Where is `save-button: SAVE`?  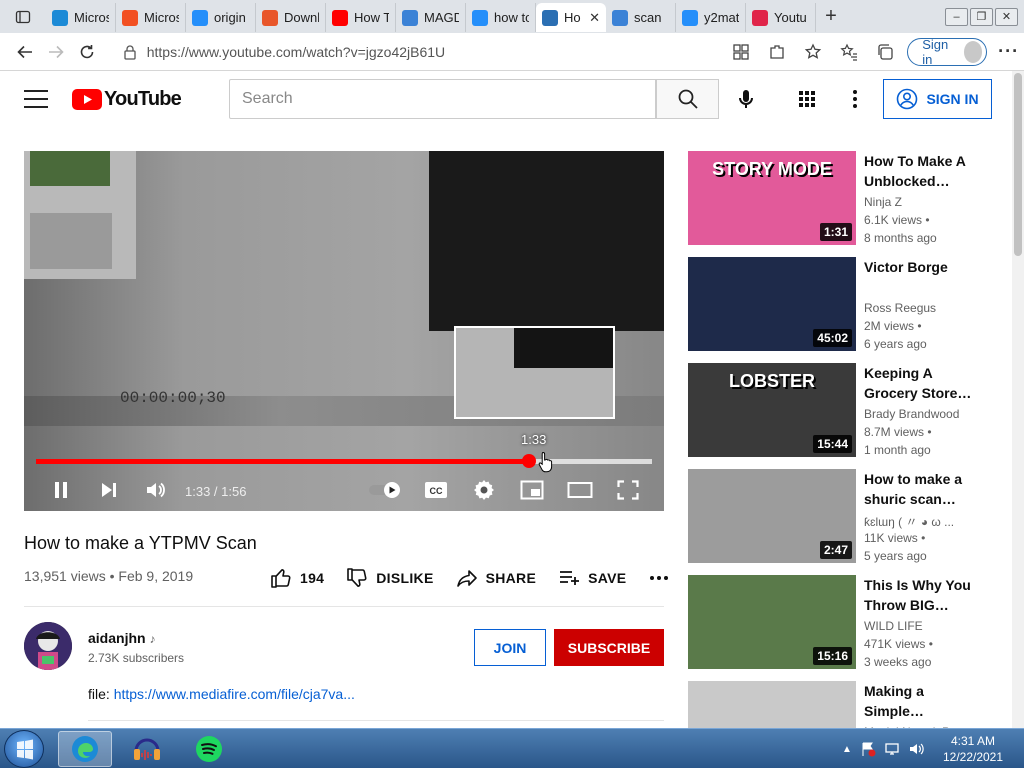 save-button: SAVE is located at coordinates (592, 578).